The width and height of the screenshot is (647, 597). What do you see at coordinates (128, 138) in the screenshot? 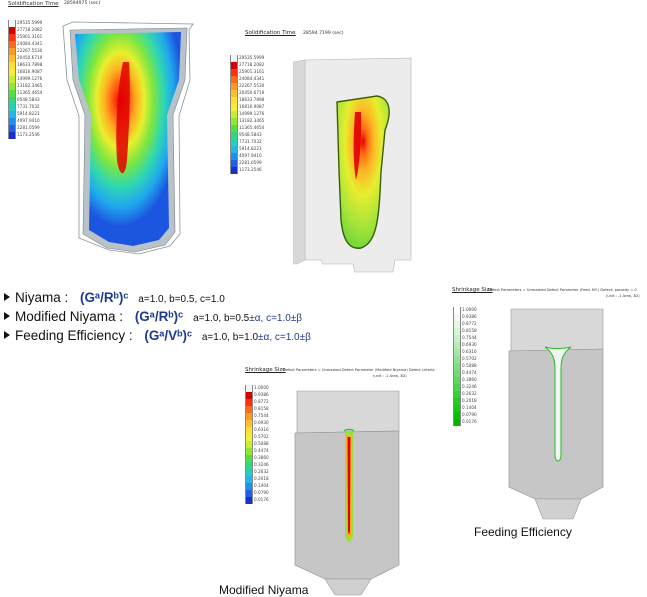
I see `casting-solidification-left` at bounding box center [128, 138].